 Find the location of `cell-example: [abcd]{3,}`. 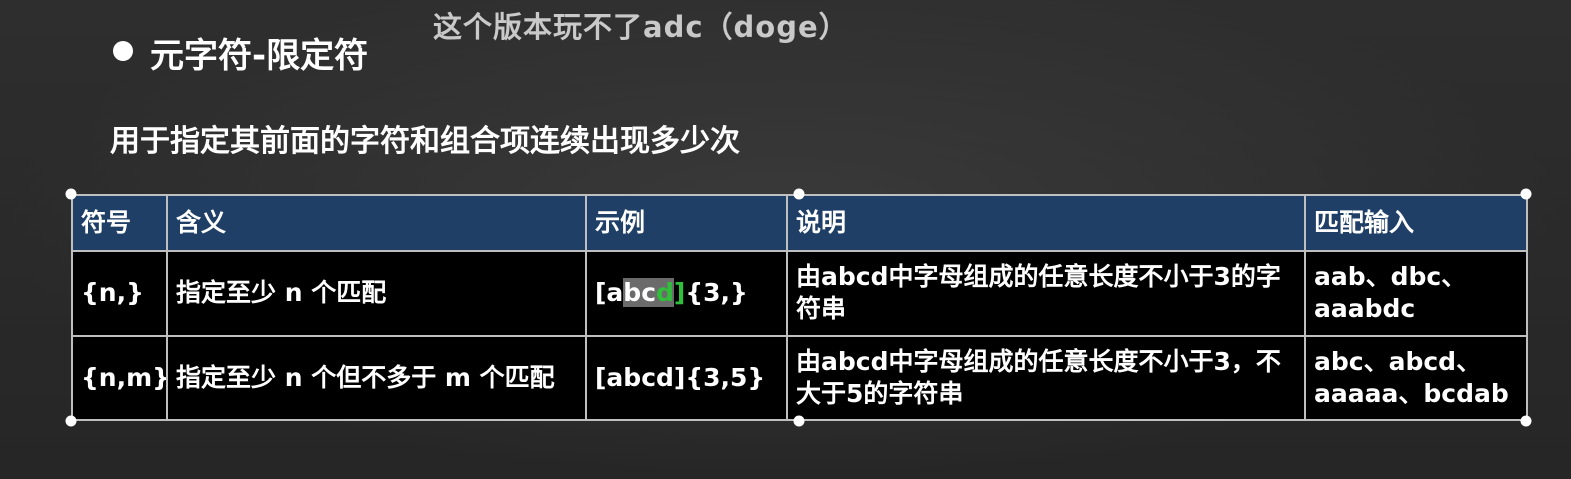

cell-example: [abcd]{3,} is located at coordinates (686, 293).